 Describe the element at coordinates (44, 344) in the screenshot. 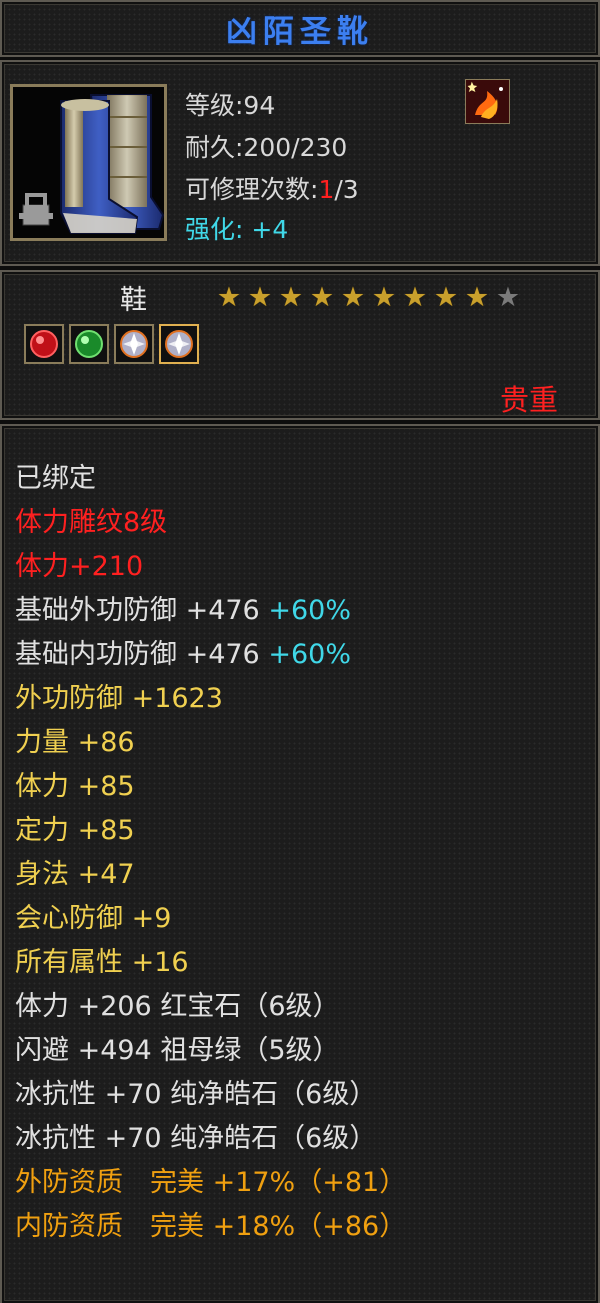

I see `ruby-gem-icon` at that location.